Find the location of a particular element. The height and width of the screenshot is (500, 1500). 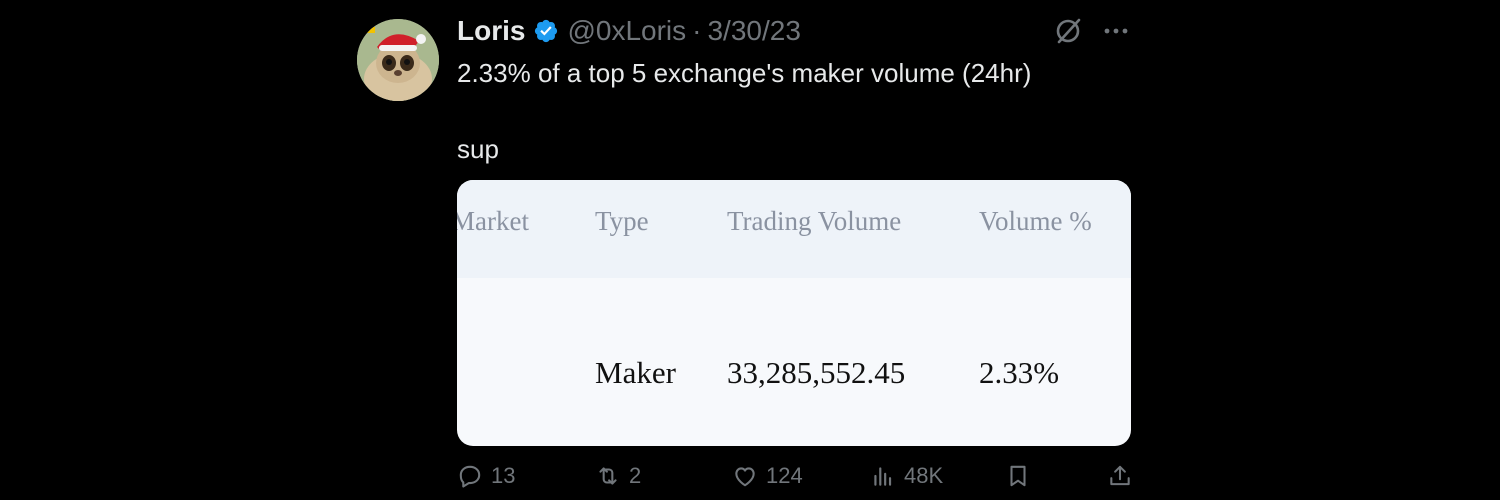

column-header-type: Type is located at coordinates (622, 221).